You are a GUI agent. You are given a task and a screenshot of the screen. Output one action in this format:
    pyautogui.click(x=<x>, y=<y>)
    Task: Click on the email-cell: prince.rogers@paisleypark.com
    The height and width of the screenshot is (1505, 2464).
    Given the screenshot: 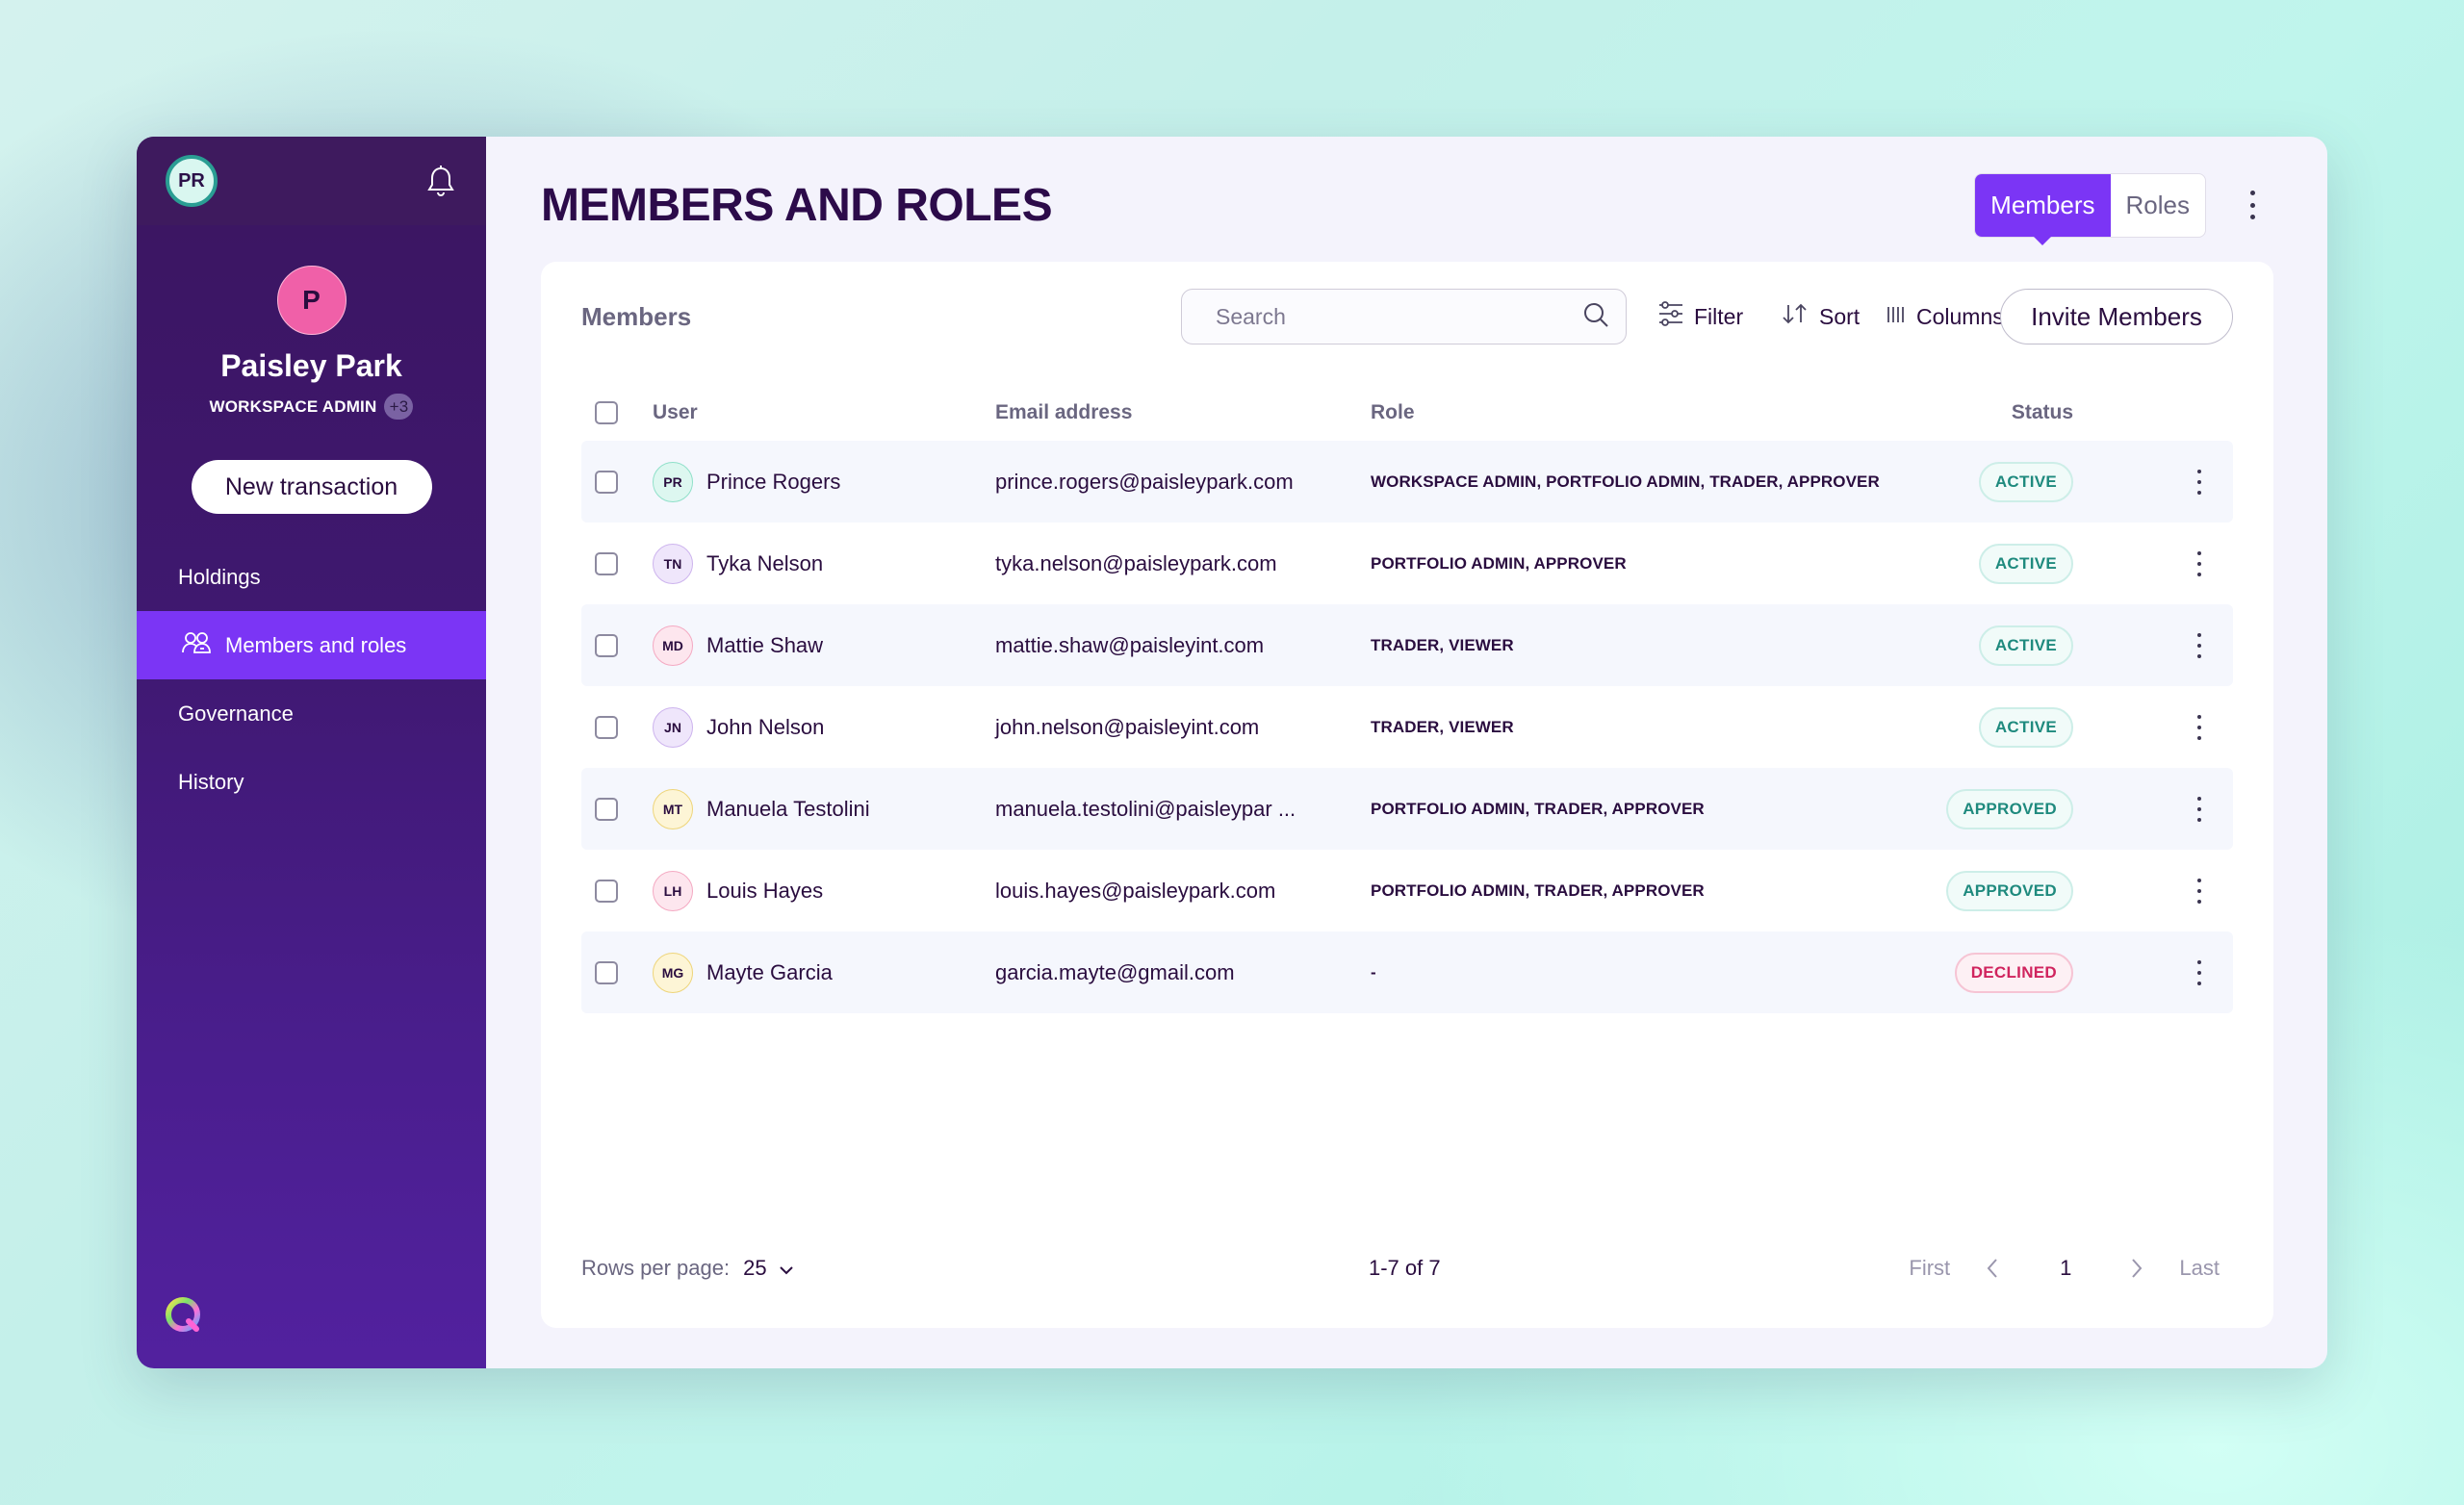 What is the action you would take?
    pyautogui.click(x=1144, y=481)
    